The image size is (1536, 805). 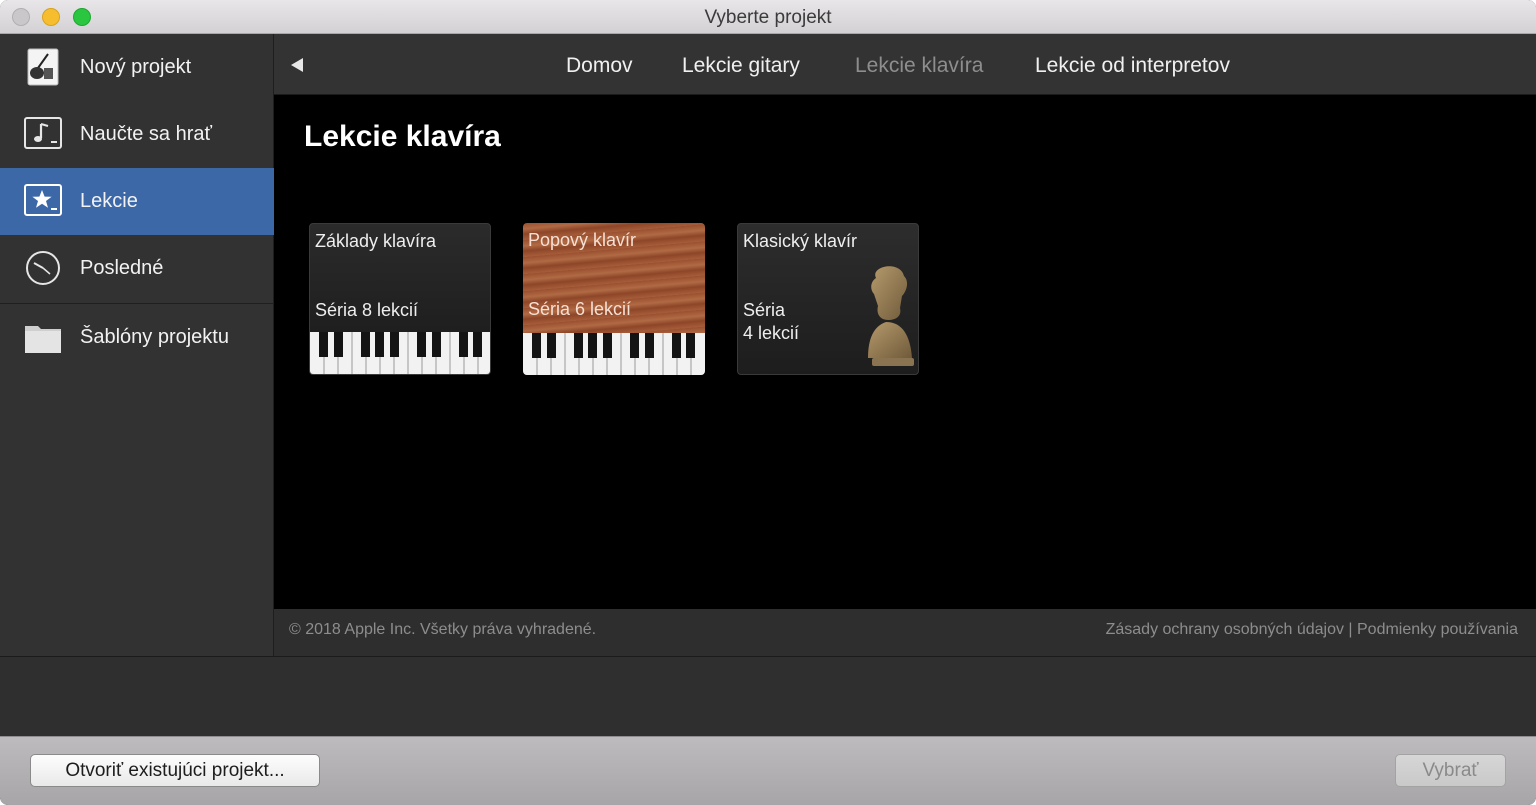 I want to click on star-icon, so click(x=43, y=201).